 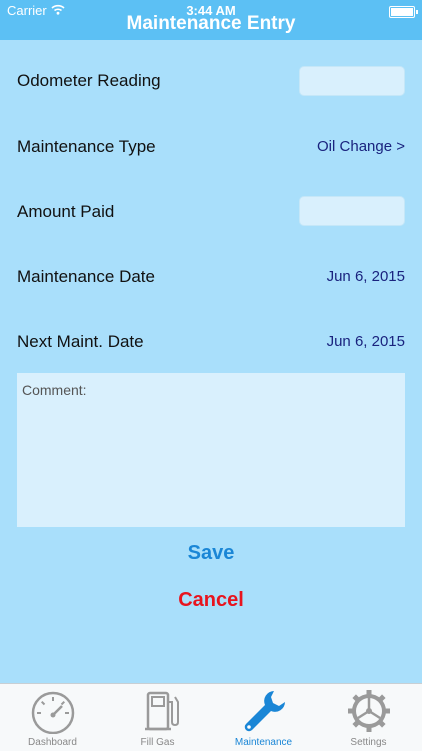 What do you see at coordinates (161, 711) in the screenshot?
I see `gas-pump-icon` at bounding box center [161, 711].